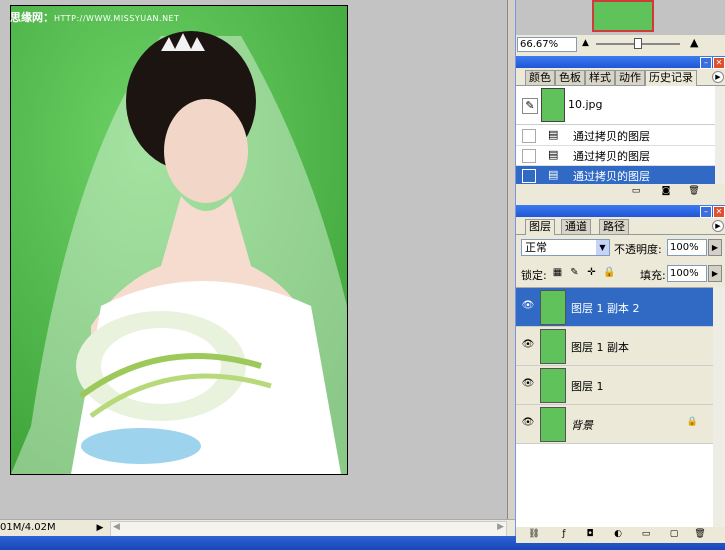 The height and width of the screenshot is (550, 725). I want to click on lock-transparency-icon: ▦, so click(557, 272).